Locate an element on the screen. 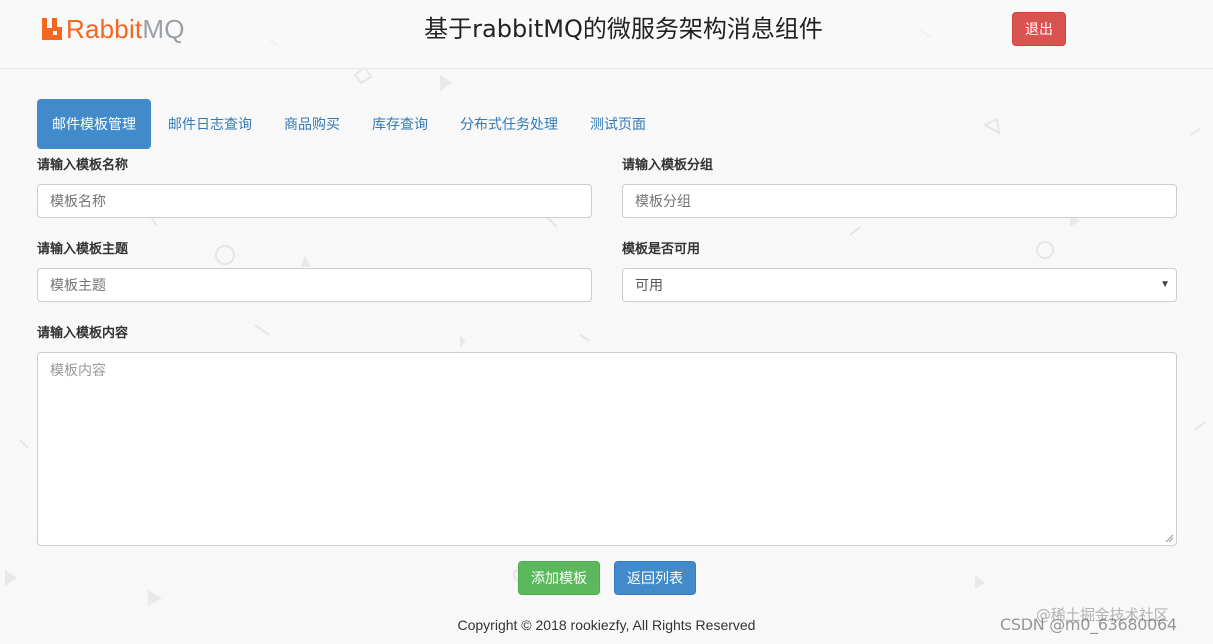 This screenshot has height=644, width=1213. template-name-input is located at coordinates (314, 201).